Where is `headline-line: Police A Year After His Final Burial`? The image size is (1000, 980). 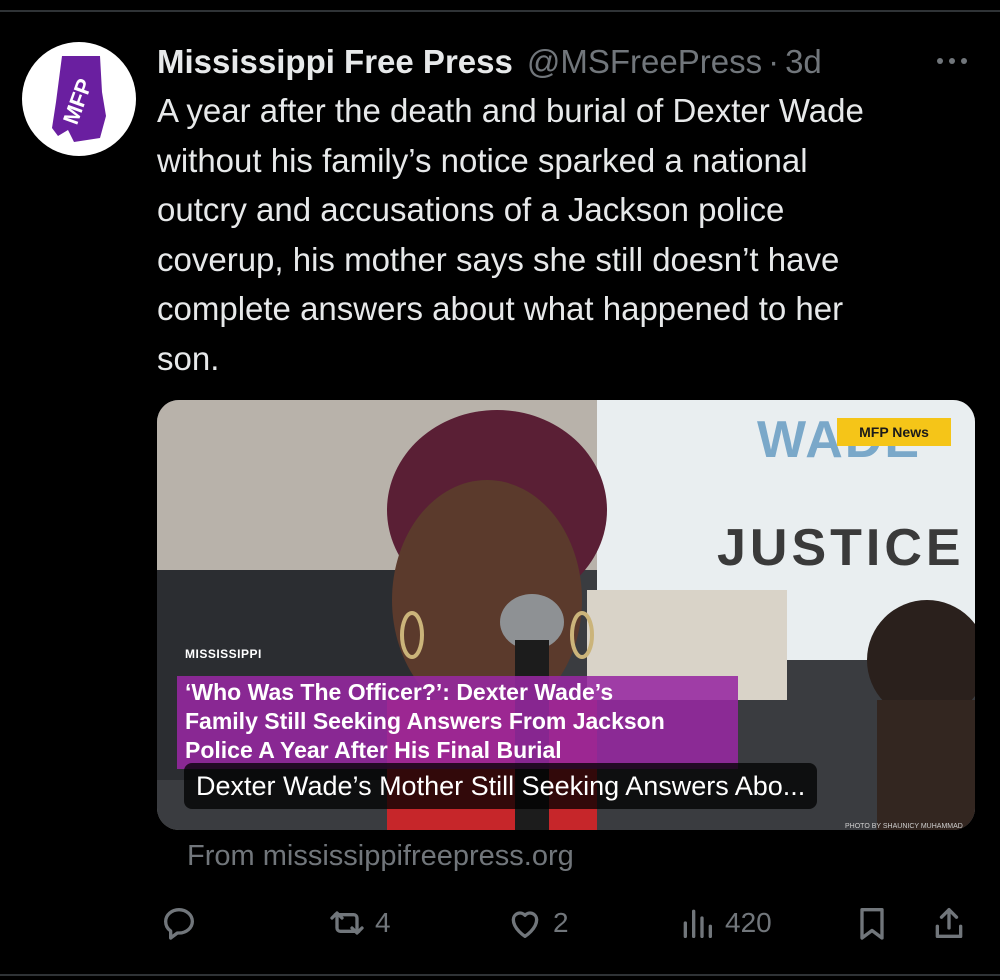 headline-line: Police A Year After His Final Burial is located at coordinates (373, 750).